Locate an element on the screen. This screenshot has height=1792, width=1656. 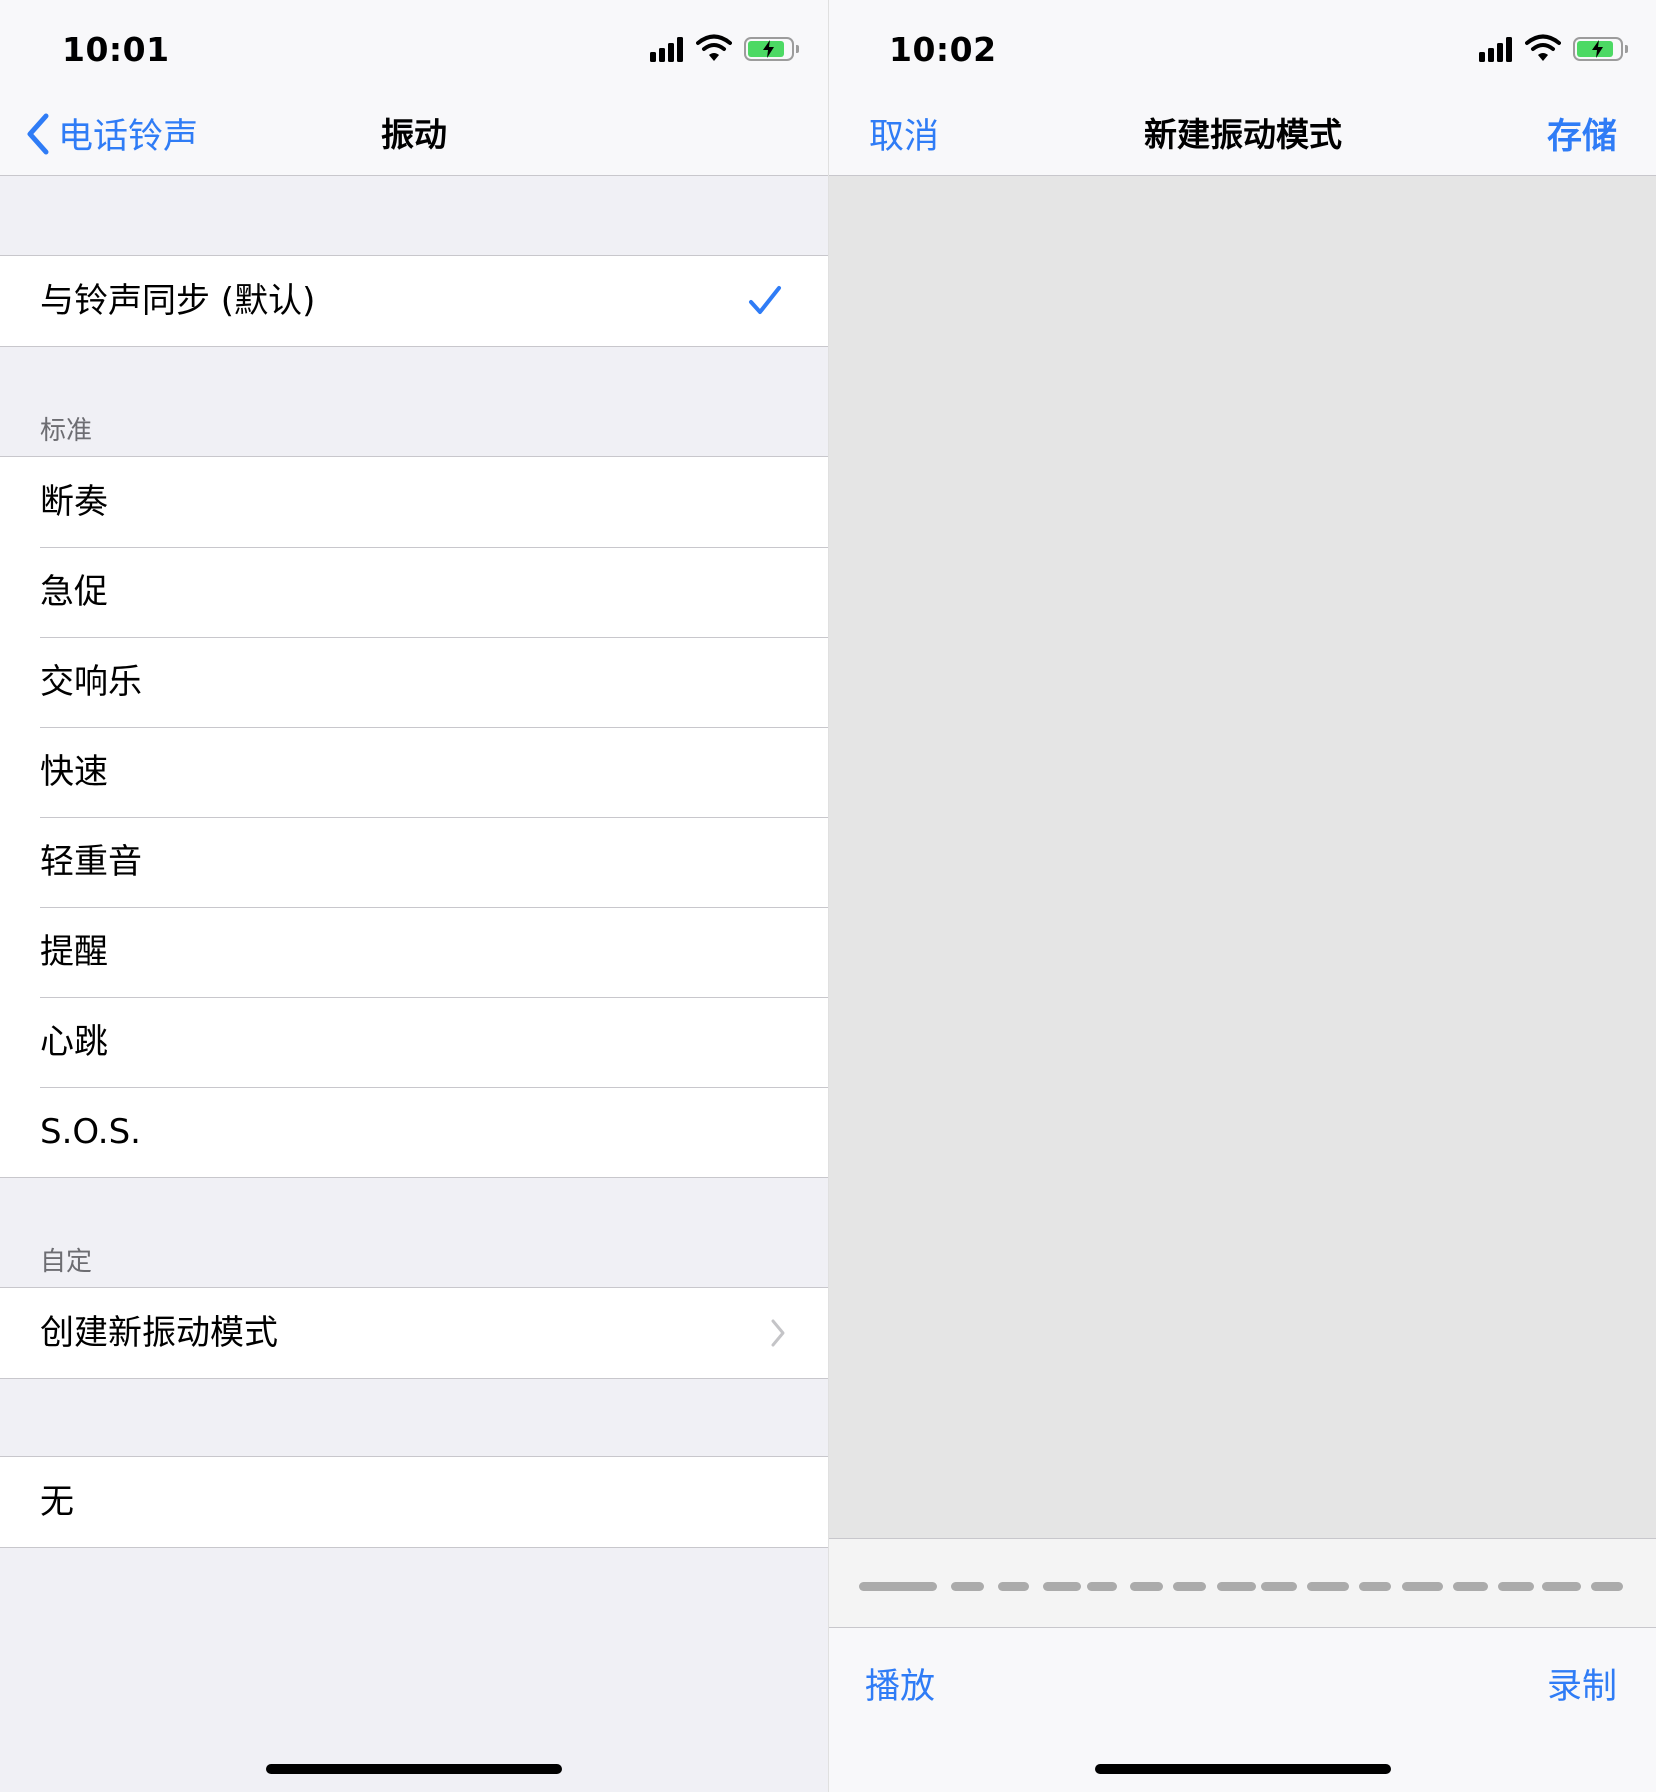
status-bar: 10:01 is located at coordinates (414, 48).